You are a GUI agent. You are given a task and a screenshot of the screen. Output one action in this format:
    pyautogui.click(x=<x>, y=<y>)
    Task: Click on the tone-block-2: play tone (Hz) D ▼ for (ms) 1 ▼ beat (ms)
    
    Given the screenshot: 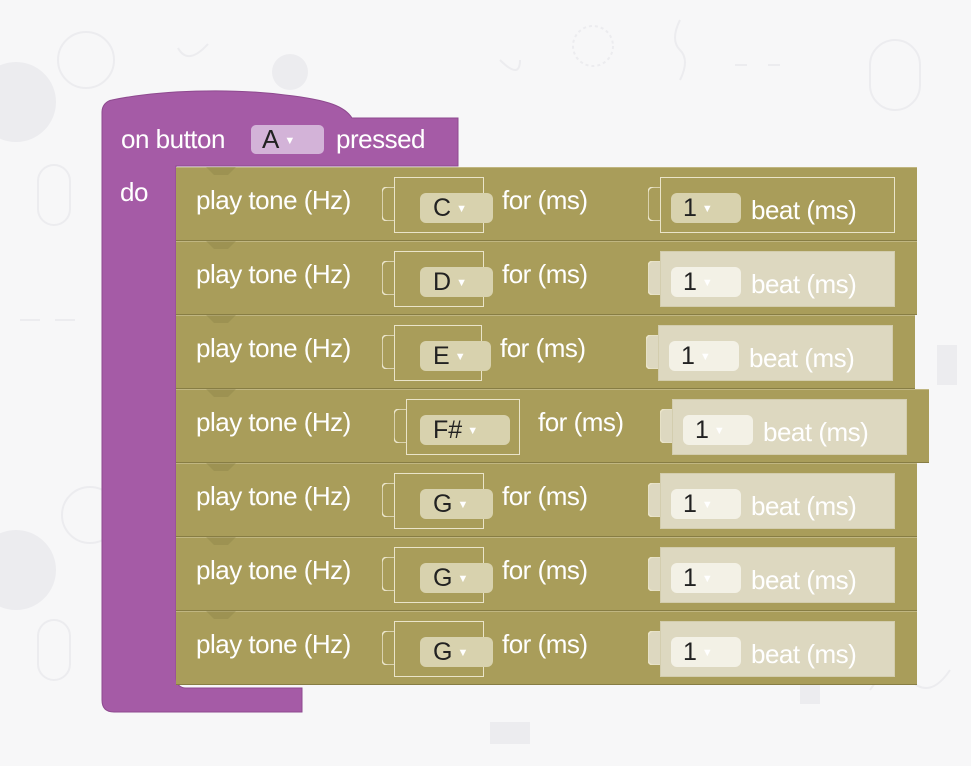 What is the action you would take?
    pyautogui.click(x=546, y=278)
    